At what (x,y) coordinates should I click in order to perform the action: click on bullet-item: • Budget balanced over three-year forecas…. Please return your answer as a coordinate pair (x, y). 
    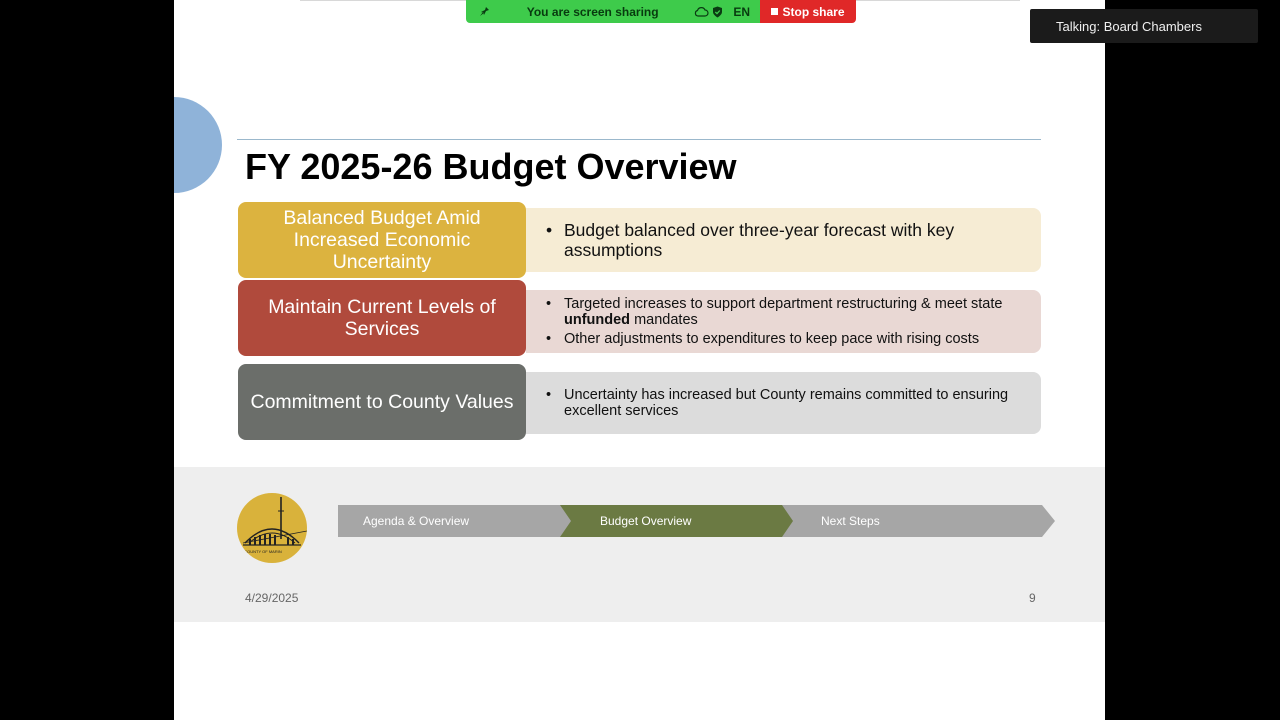
    Looking at the image, I should click on (750, 240).